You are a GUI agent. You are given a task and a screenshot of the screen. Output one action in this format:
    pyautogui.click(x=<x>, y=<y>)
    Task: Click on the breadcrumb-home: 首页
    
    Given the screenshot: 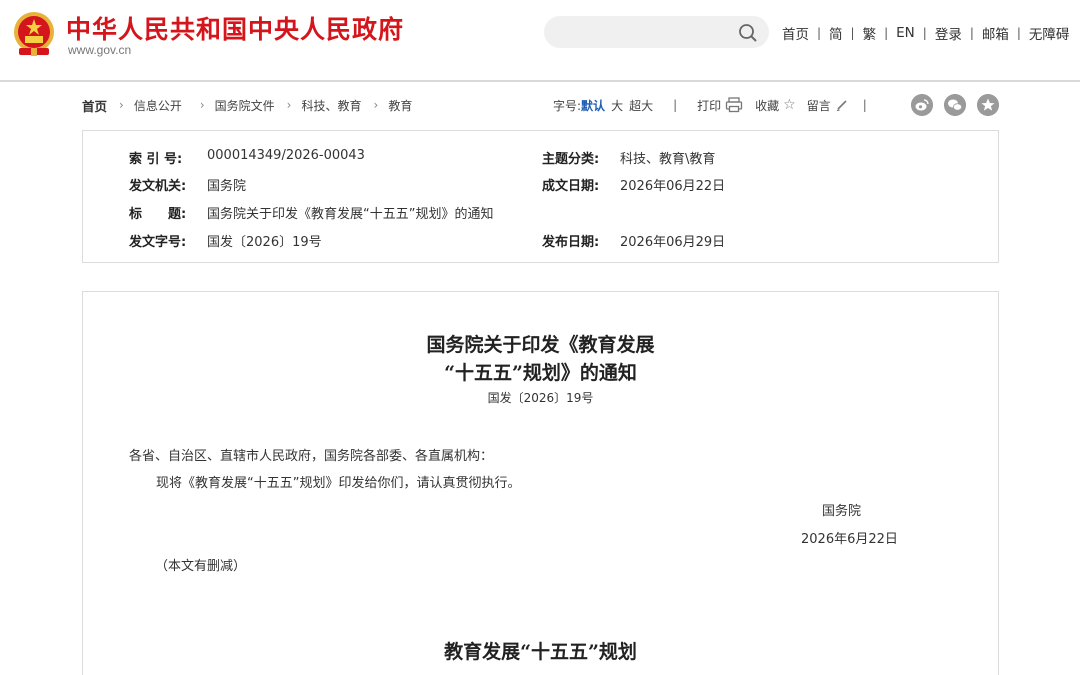 What is the action you would take?
    pyautogui.click(x=94, y=105)
    